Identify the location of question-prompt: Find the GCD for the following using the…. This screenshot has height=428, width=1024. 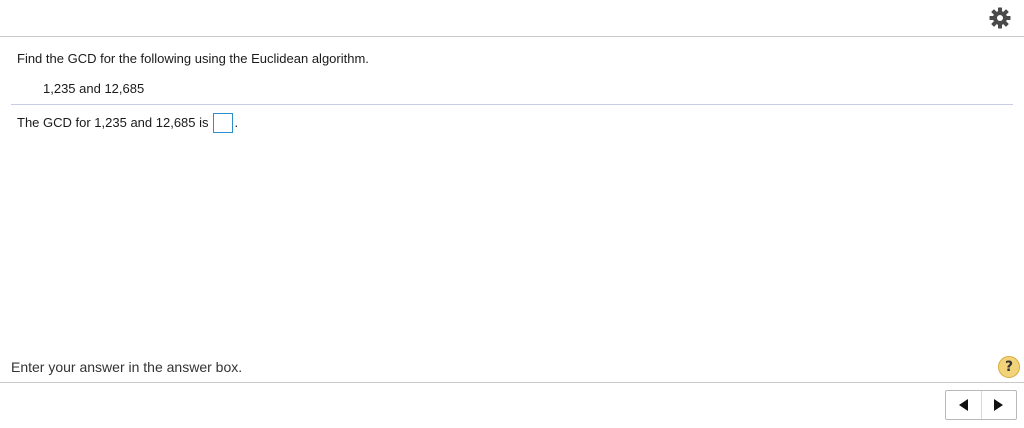
(193, 58).